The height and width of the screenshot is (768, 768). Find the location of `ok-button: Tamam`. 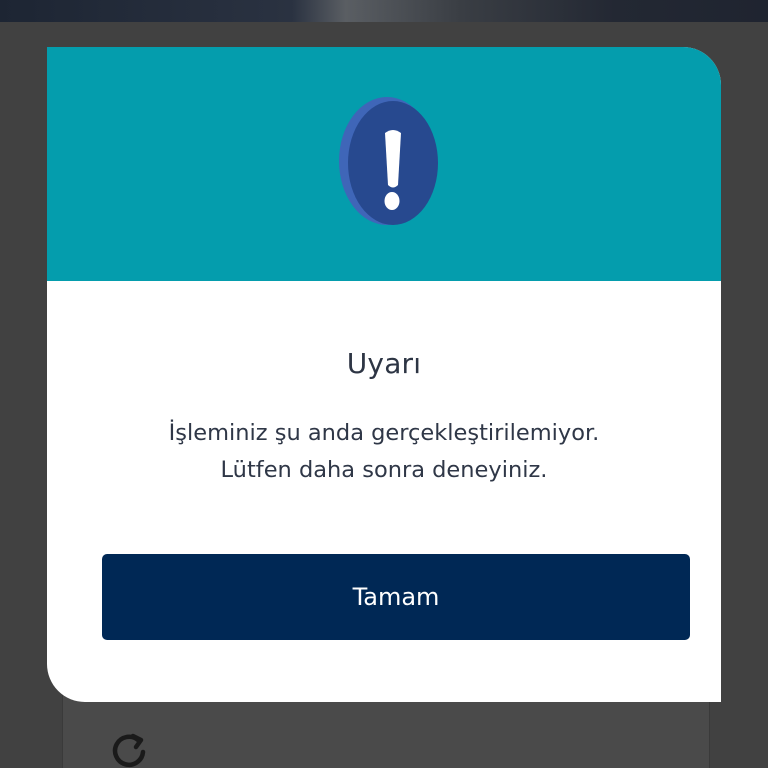

ok-button: Tamam is located at coordinates (396, 597).